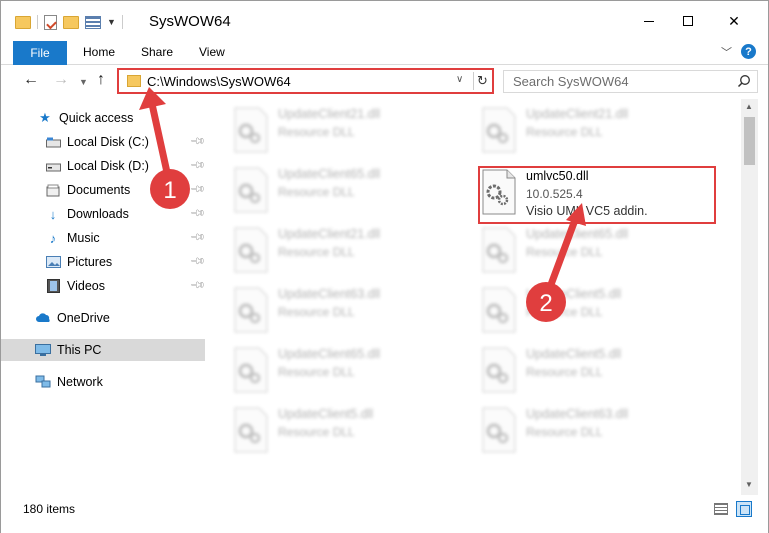 The width and height of the screenshot is (769, 533). I want to click on tab-file: File, so click(40, 53).